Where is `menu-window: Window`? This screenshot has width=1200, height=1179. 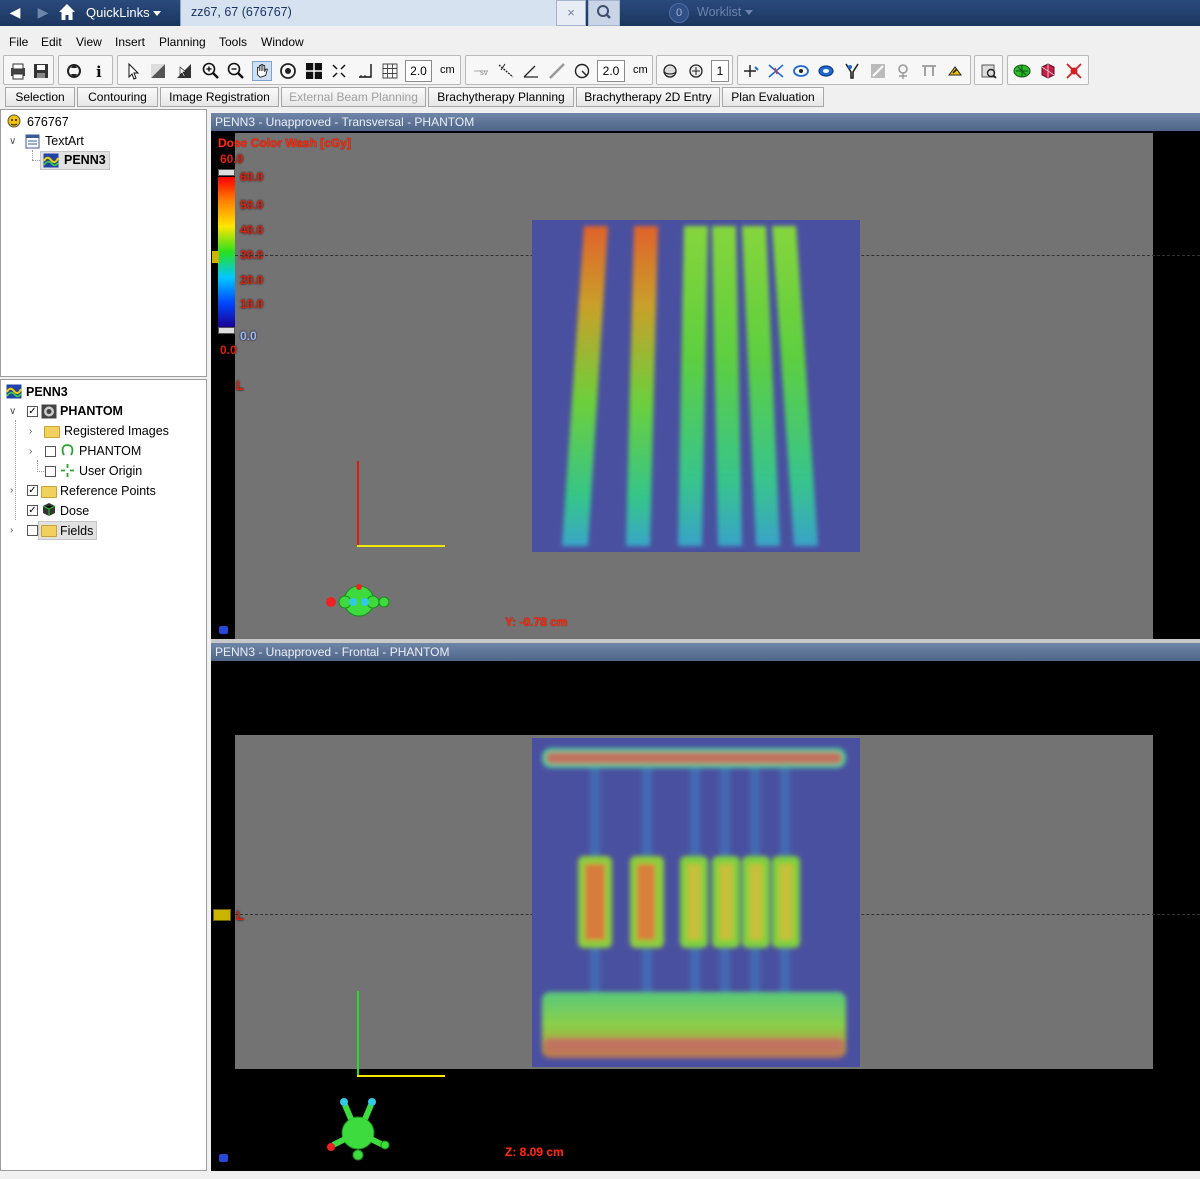 menu-window: Window is located at coordinates (282, 42).